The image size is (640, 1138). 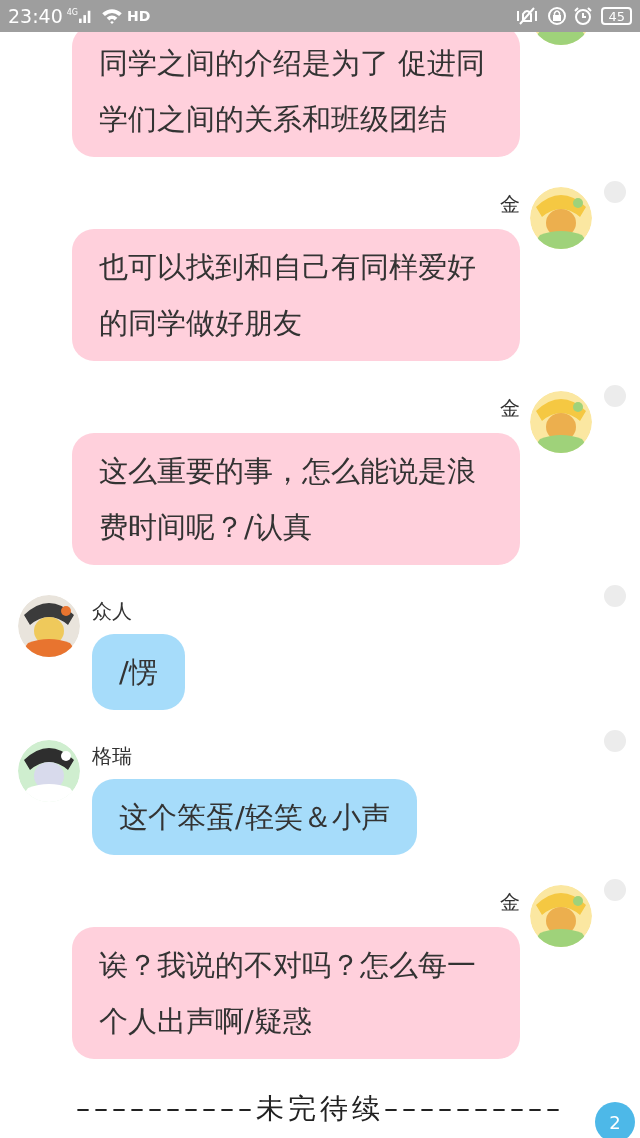 What do you see at coordinates (112, 16) in the screenshot?
I see `wifi-icon` at bounding box center [112, 16].